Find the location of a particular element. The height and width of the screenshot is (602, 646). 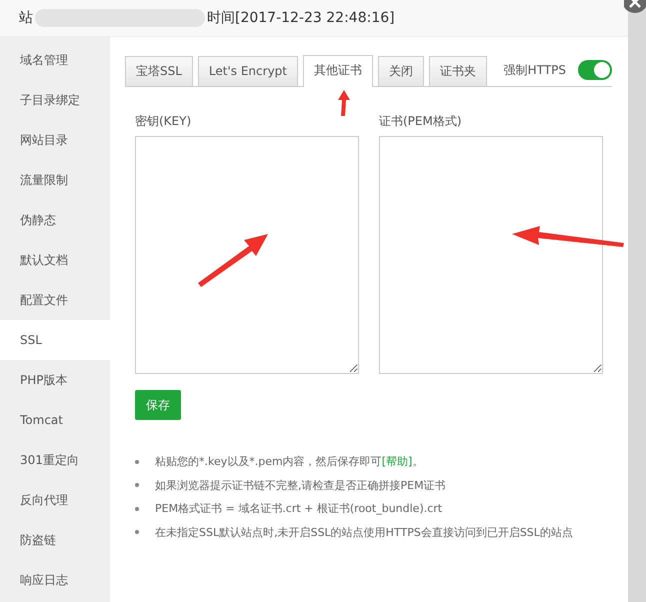

sidebar-item: 响应日志 is located at coordinates (55, 580).